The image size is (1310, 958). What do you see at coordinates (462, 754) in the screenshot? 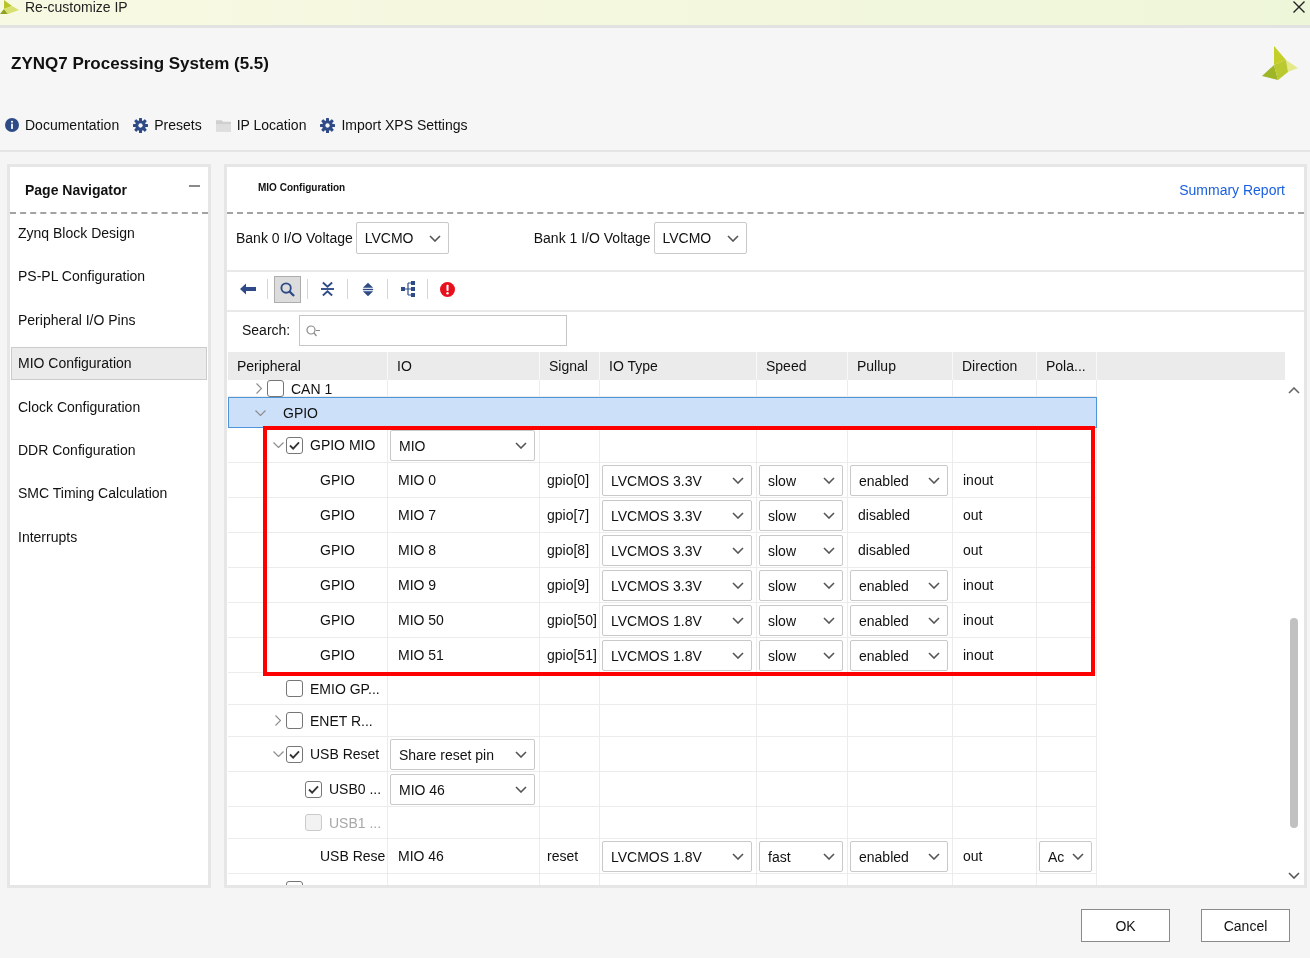
I see `io-dropdown: Share reset pin` at bounding box center [462, 754].